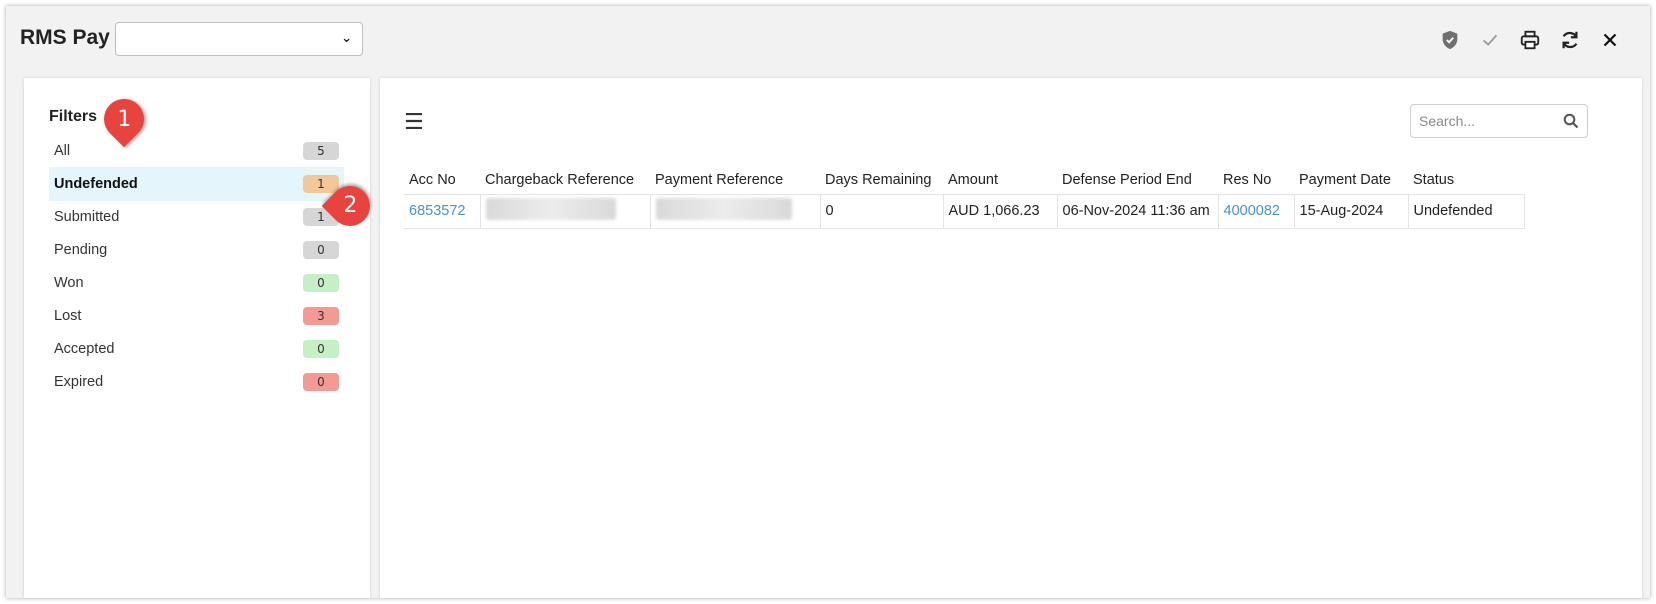 The width and height of the screenshot is (1656, 604). I want to click on filter-item-won: Won 0, so click(196, 283).